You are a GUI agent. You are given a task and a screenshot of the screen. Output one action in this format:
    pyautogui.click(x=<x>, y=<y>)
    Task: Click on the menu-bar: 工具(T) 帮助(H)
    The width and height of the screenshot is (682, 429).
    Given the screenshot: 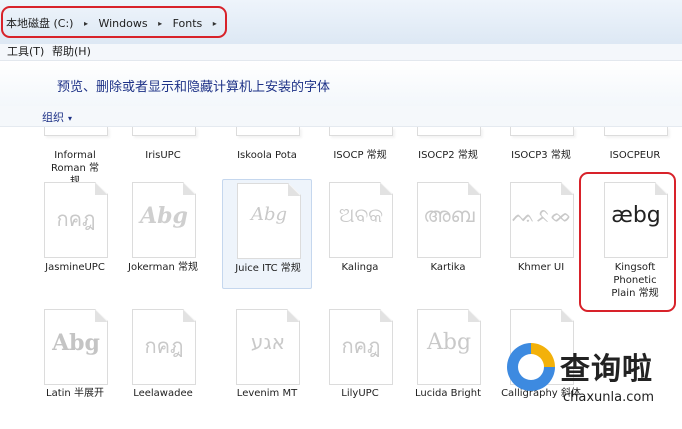 What is the action you would take?
    pyautogui.click(x=341, y=52)
    